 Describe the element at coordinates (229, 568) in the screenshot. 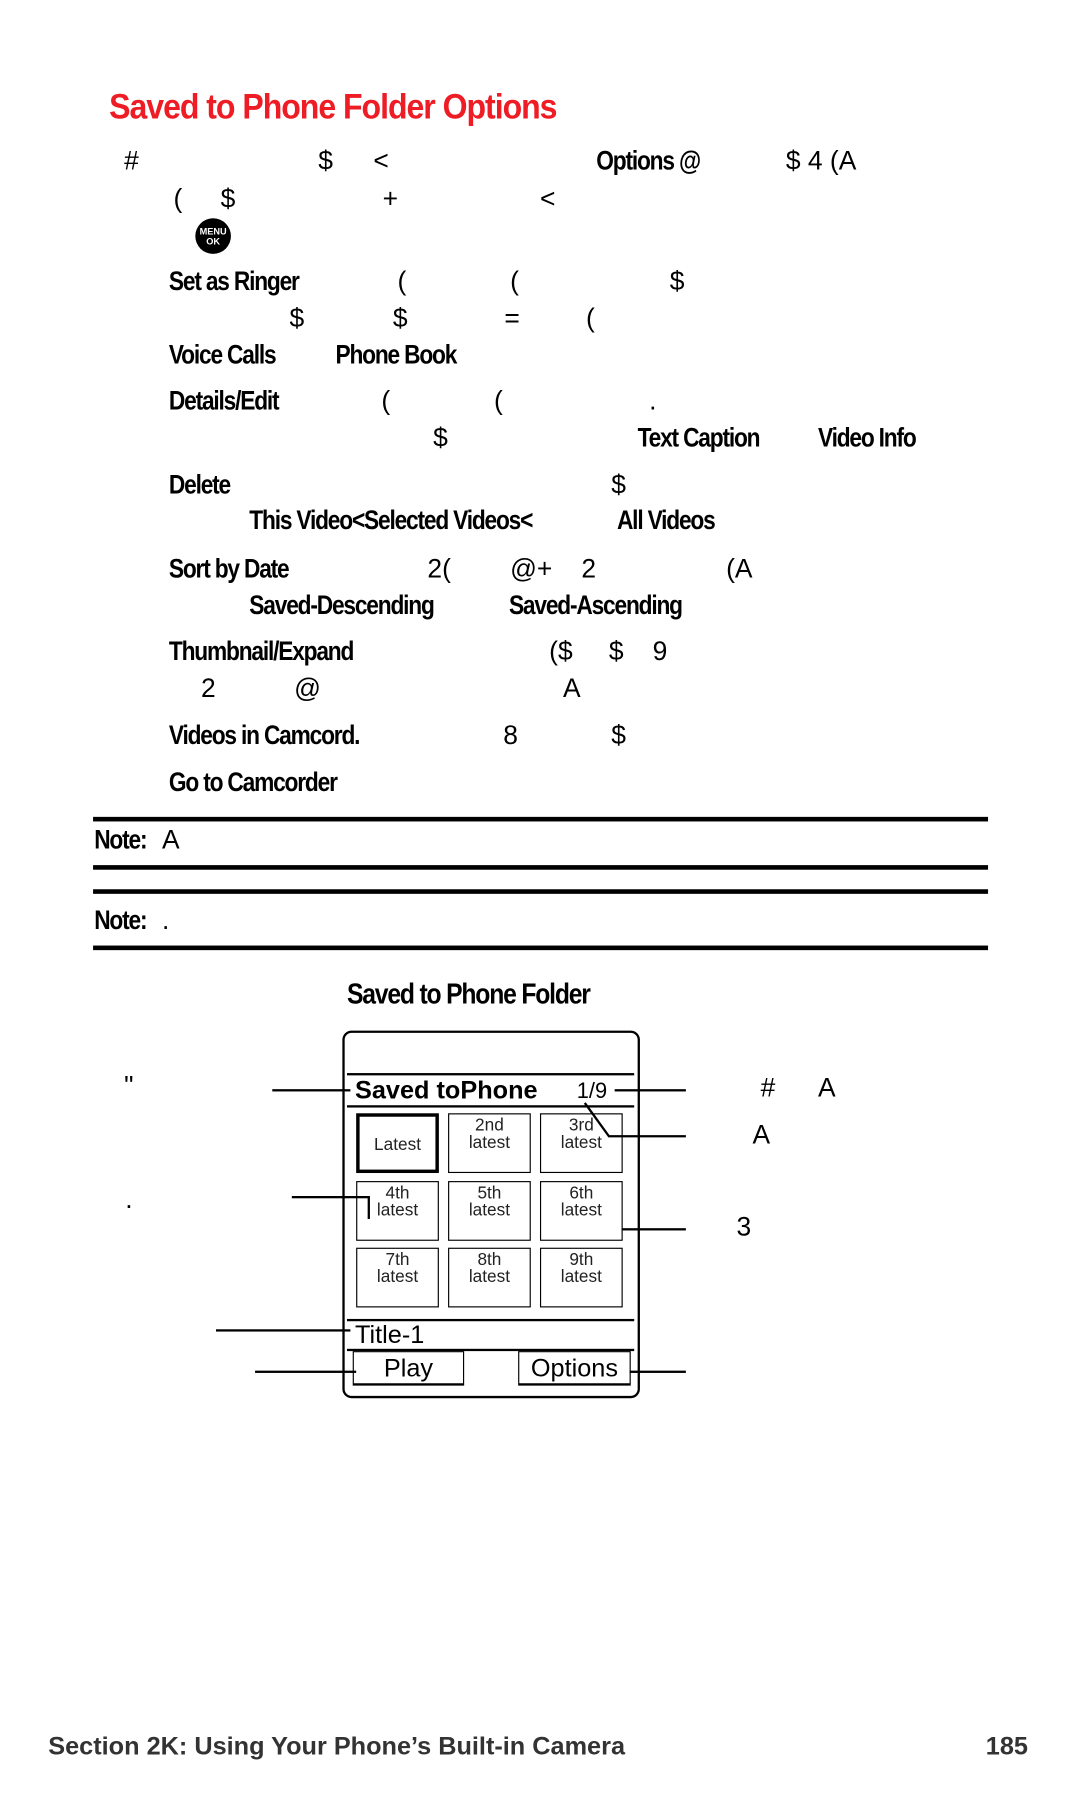

I see `option-sort-by-date: Sort by Date` at that location.